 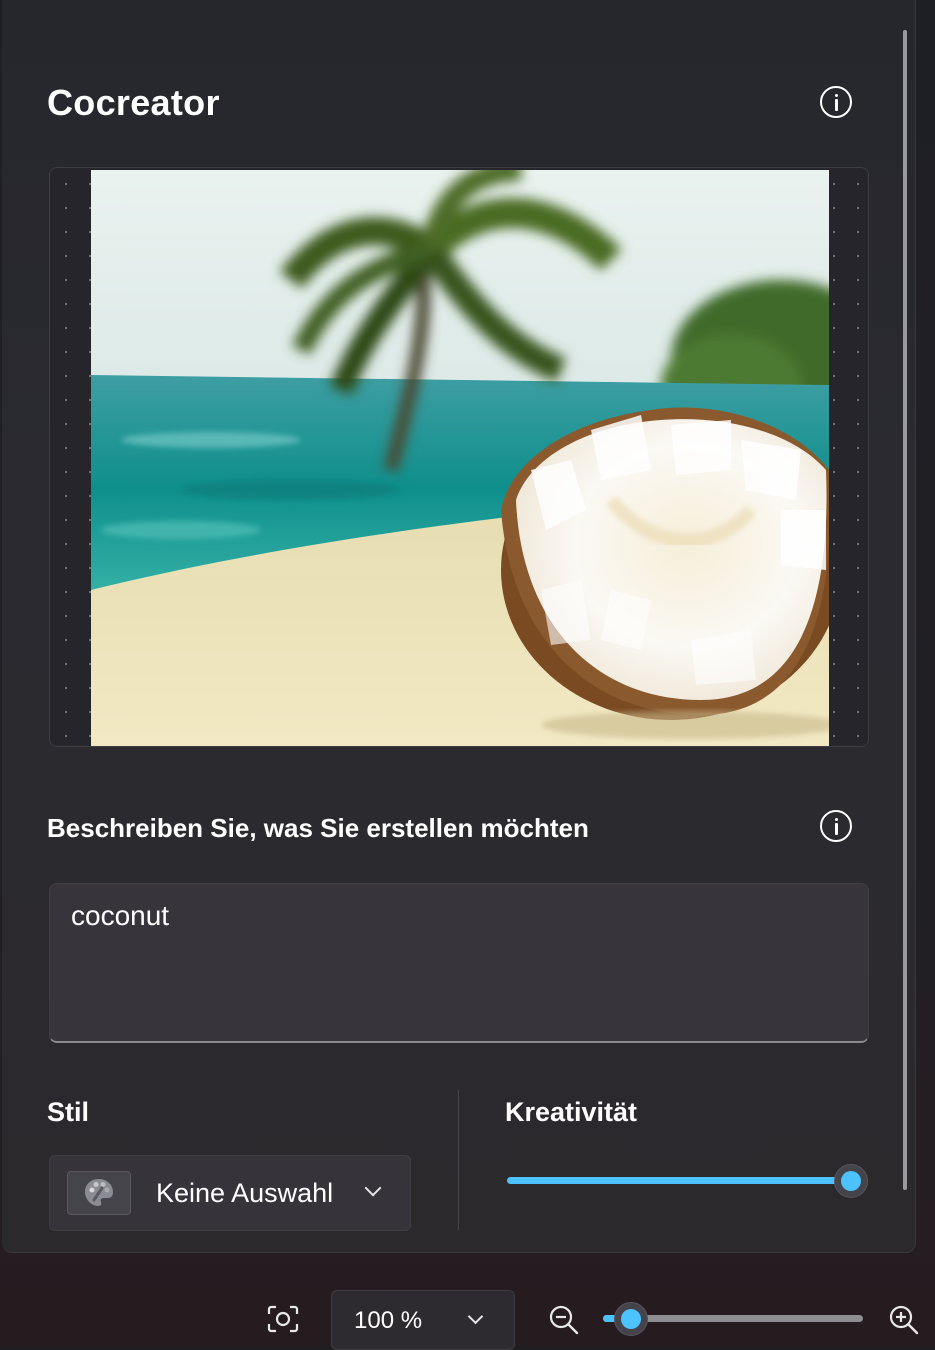 I want to click on section-divider, so click(x=458, y=1160).